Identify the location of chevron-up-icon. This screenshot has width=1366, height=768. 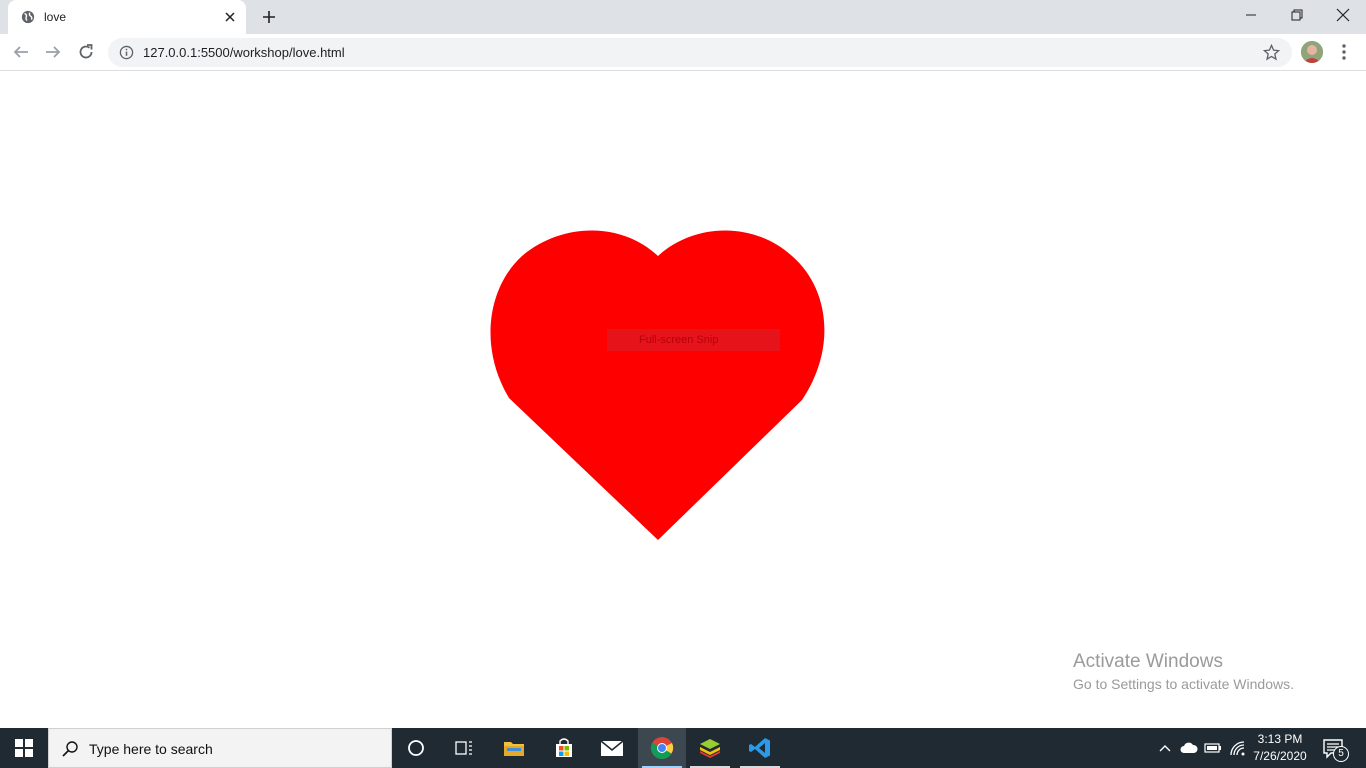
(1165, 748).